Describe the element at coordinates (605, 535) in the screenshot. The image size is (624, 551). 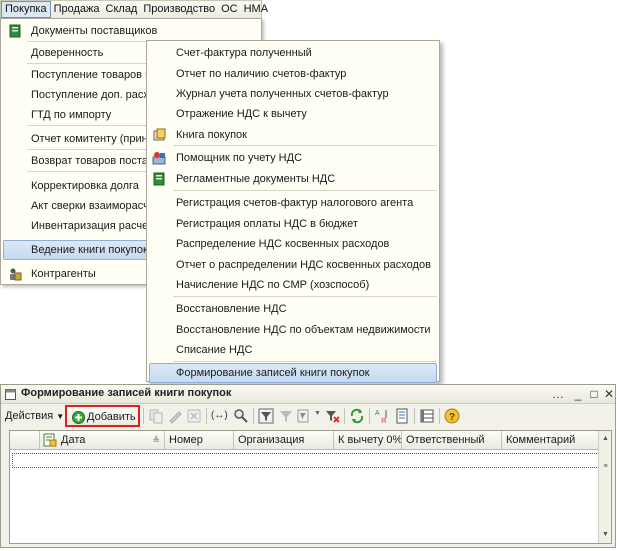
I see `scroll-down-icon: ▼` at that location.